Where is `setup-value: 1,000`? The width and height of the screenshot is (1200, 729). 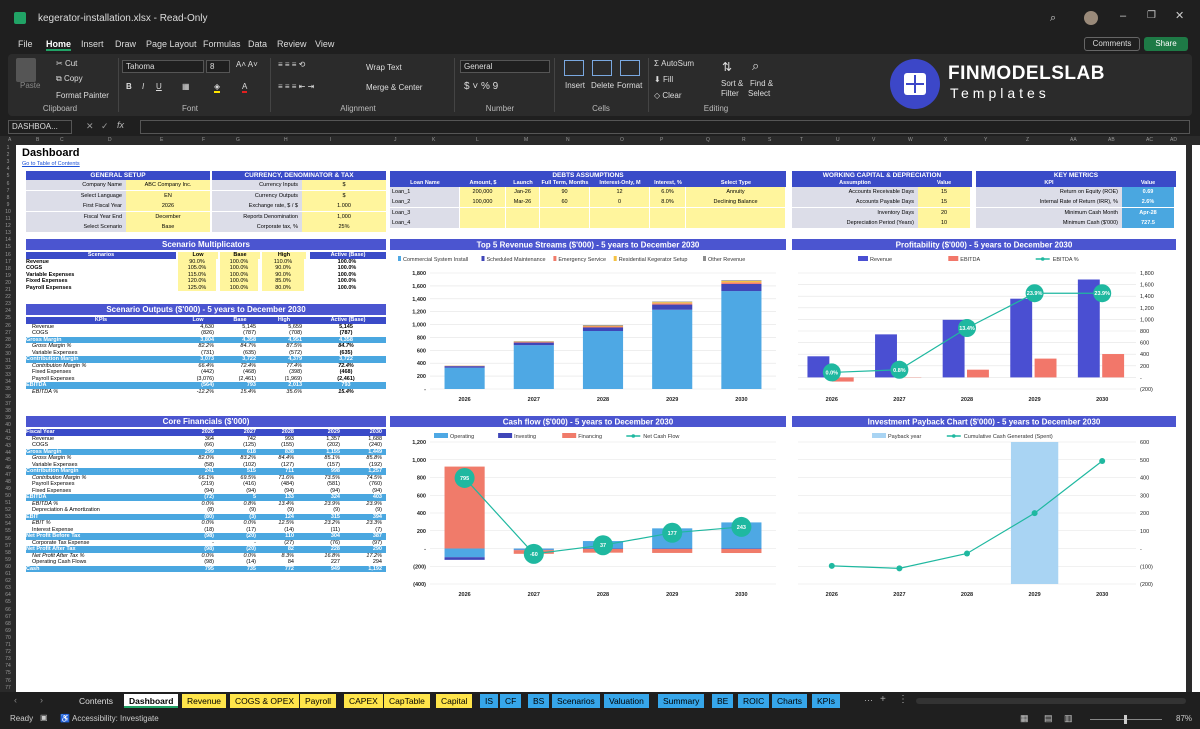
setup-value: 1,000 is located at coordinates (344, 216).